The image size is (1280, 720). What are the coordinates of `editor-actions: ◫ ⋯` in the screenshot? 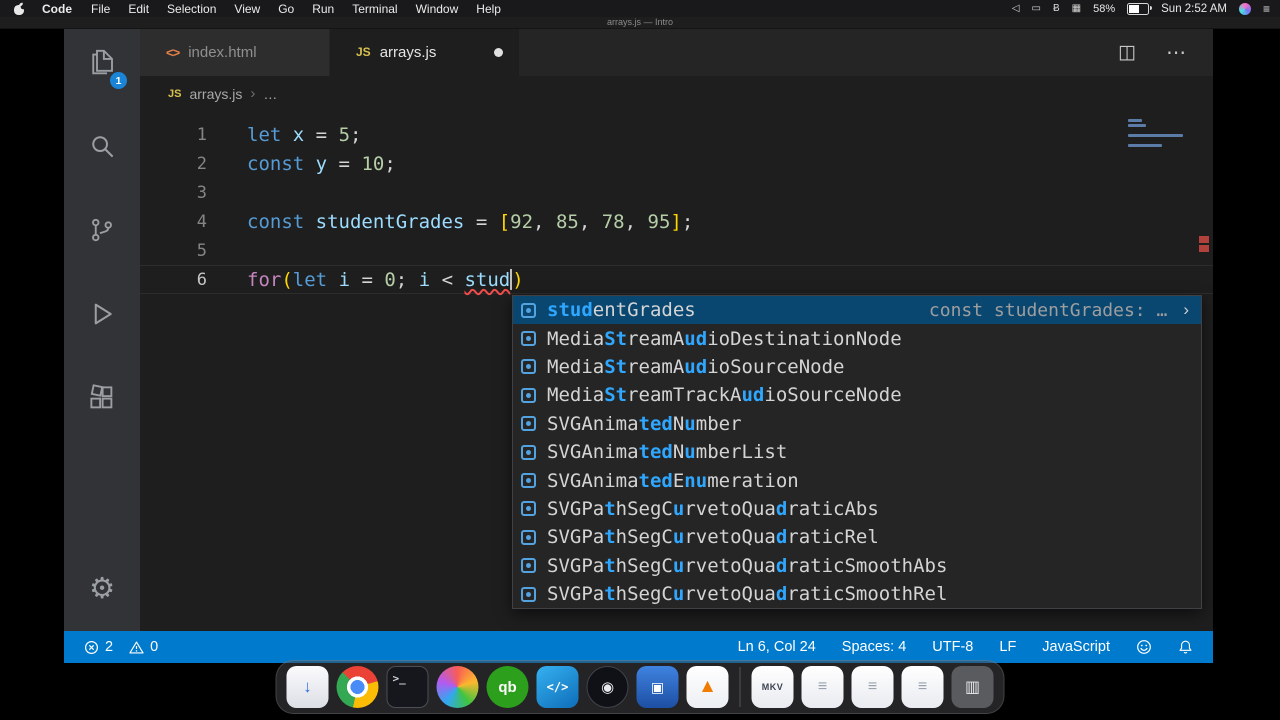 It's located at (1165, 52).